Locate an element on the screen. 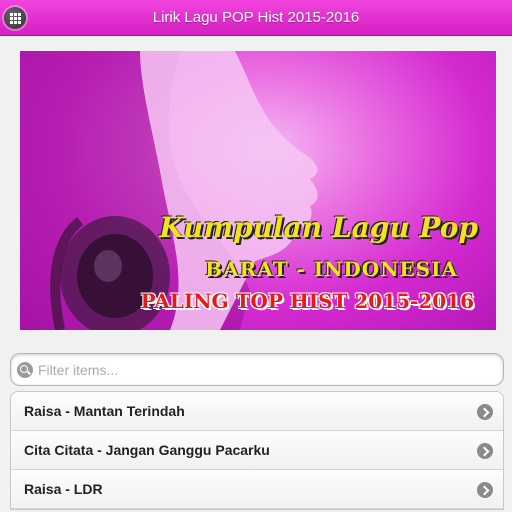  list-item: Raisa - LDR is located at coordinates (257, 489).